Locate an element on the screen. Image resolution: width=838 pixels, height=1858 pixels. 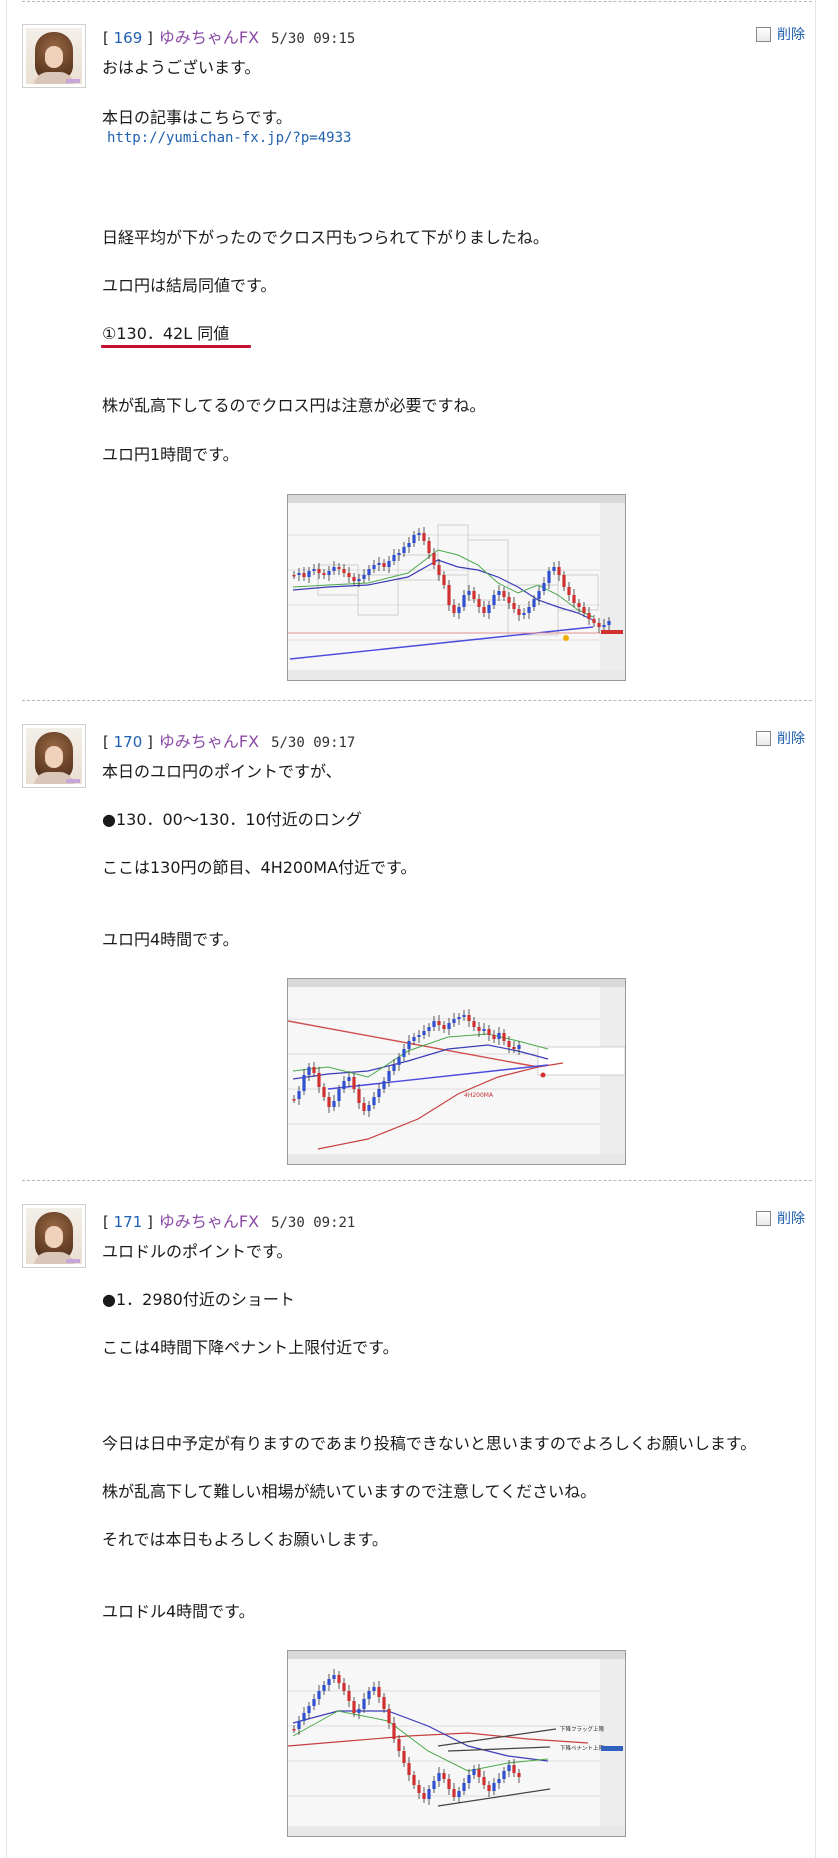
post-text: 本日の記事はこちらです。 is located at coordinates (197, 117).